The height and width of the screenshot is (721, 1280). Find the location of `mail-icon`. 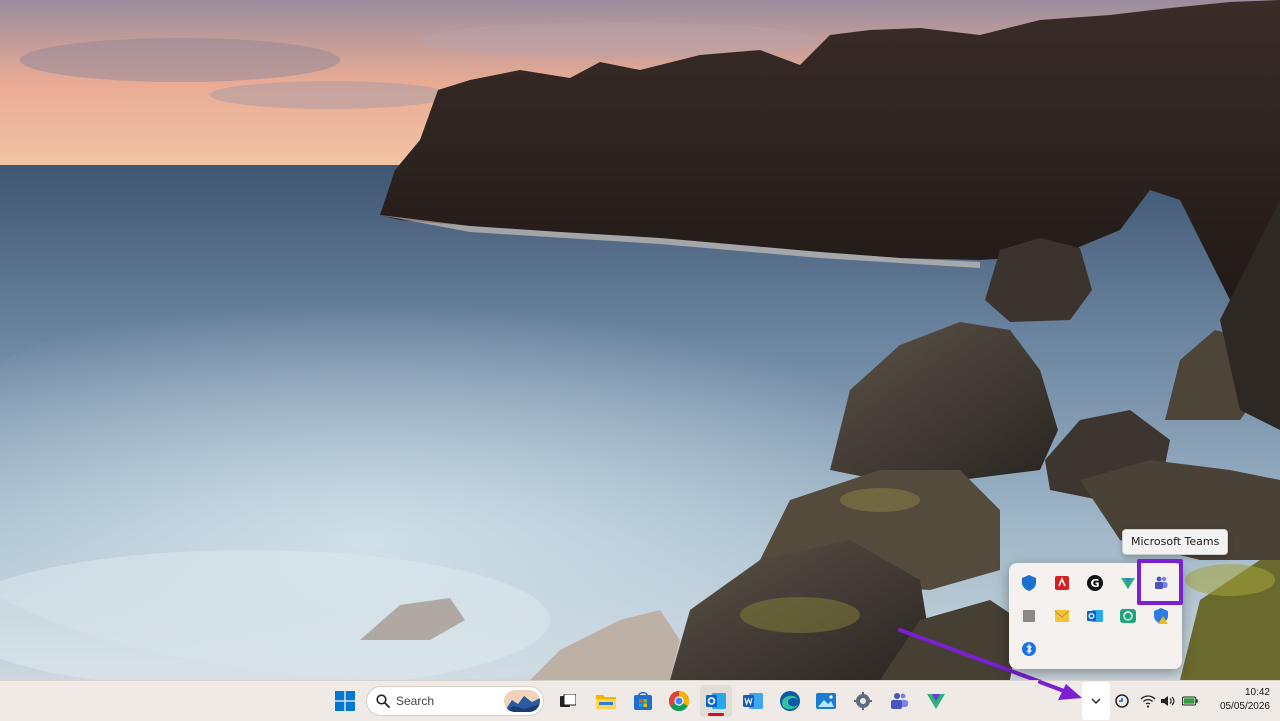

mail-icon is located at coordinates (1062, 616).